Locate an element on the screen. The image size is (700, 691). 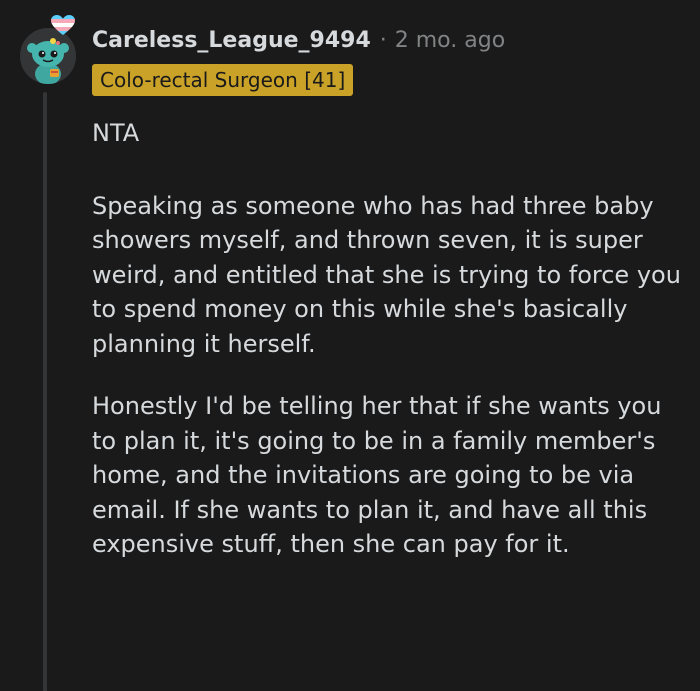
avatar-container is located at coordinates (48, 50).